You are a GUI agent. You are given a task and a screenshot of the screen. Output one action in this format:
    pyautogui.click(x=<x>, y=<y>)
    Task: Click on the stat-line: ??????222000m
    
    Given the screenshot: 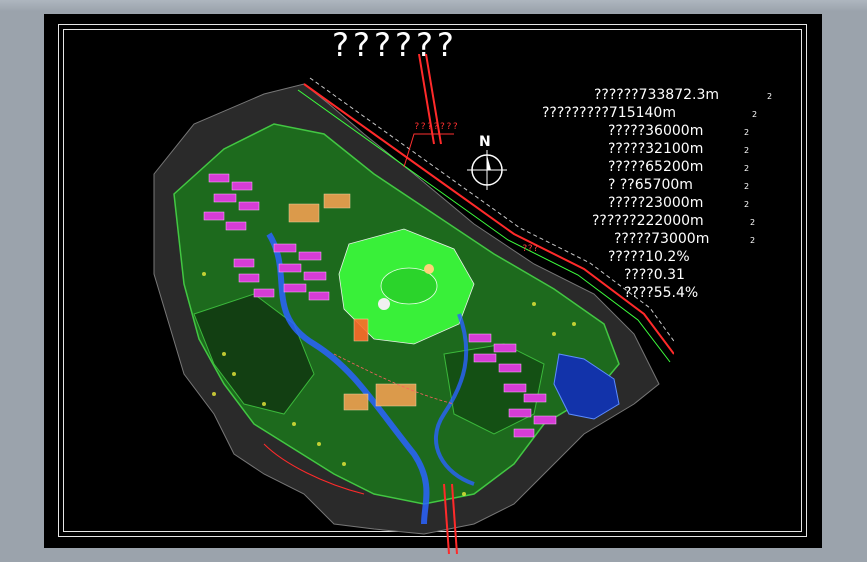 What is the action you would take?
    pyautogui.click(x=648, y=221)
    